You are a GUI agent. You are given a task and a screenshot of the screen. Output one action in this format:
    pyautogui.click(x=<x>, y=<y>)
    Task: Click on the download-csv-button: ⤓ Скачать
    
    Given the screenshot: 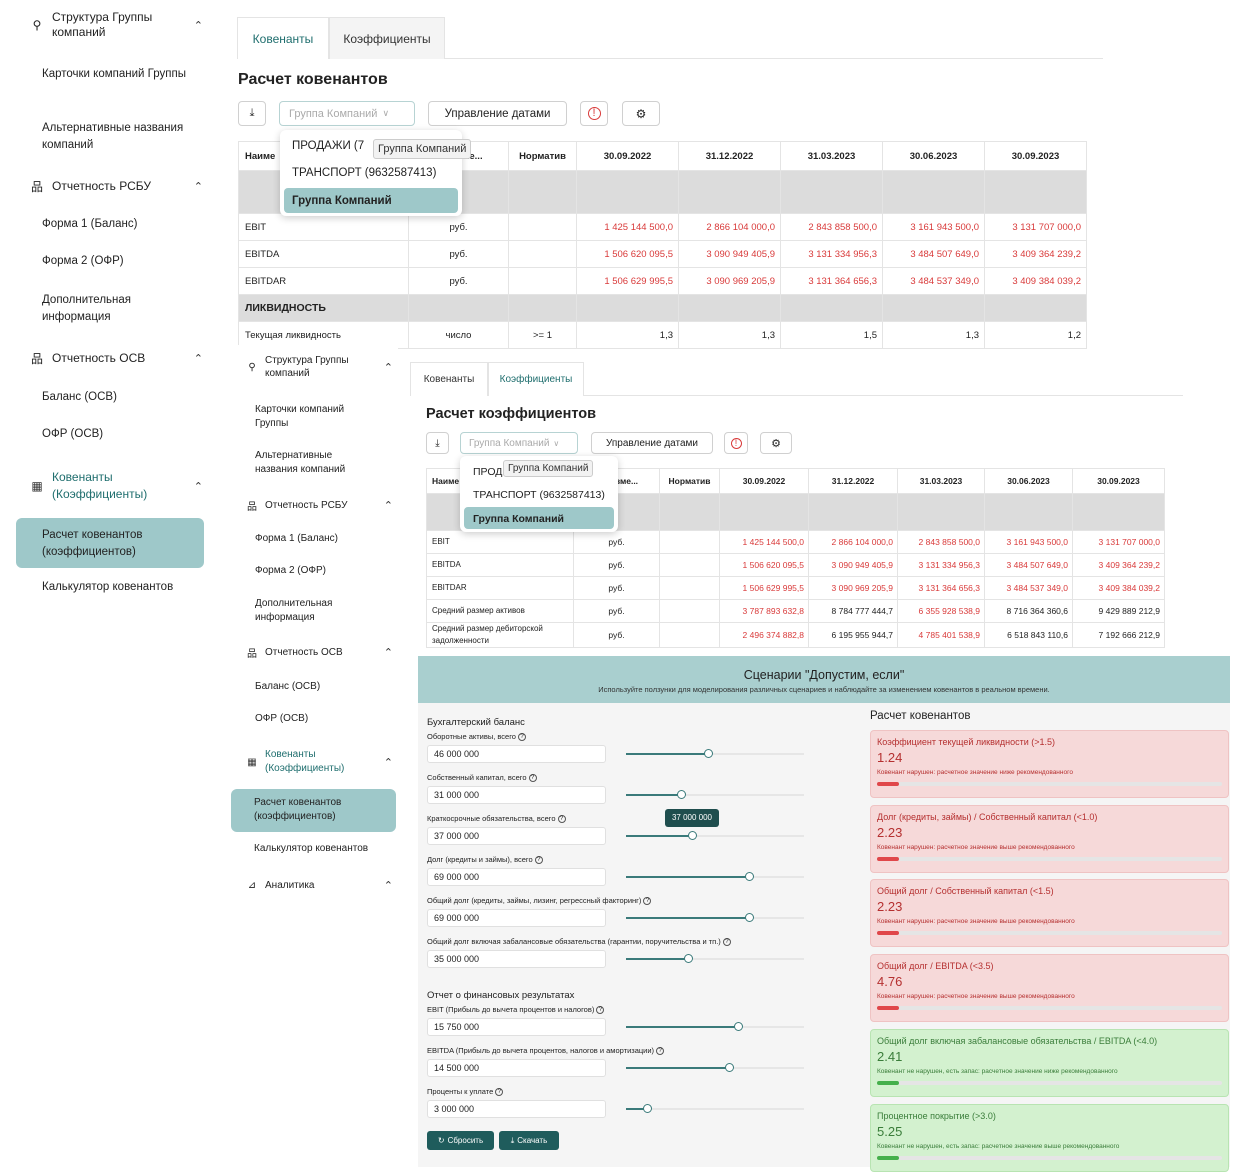 What is the action you would take?
    pyautogui.click(x=529, y=1140)
    